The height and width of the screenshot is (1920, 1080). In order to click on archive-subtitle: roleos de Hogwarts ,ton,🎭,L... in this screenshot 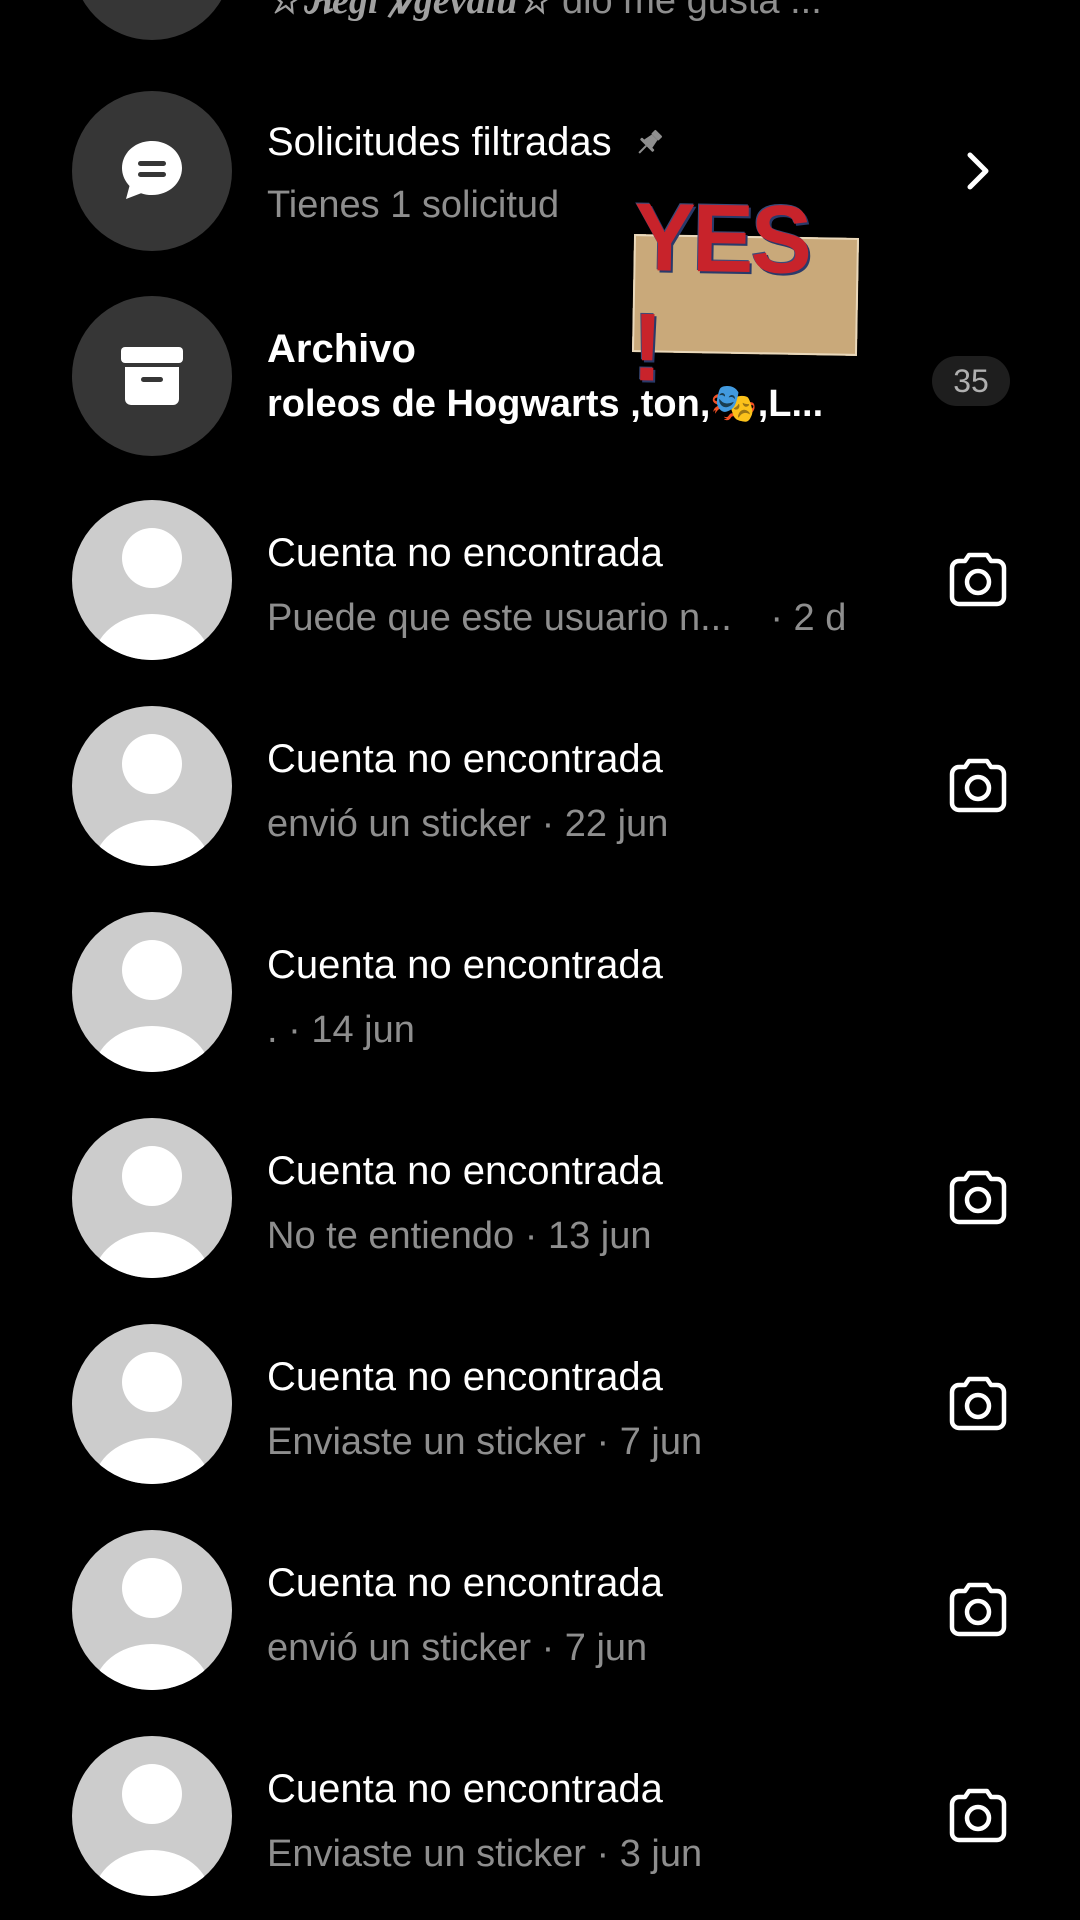, I will do `click(545, 404)`.